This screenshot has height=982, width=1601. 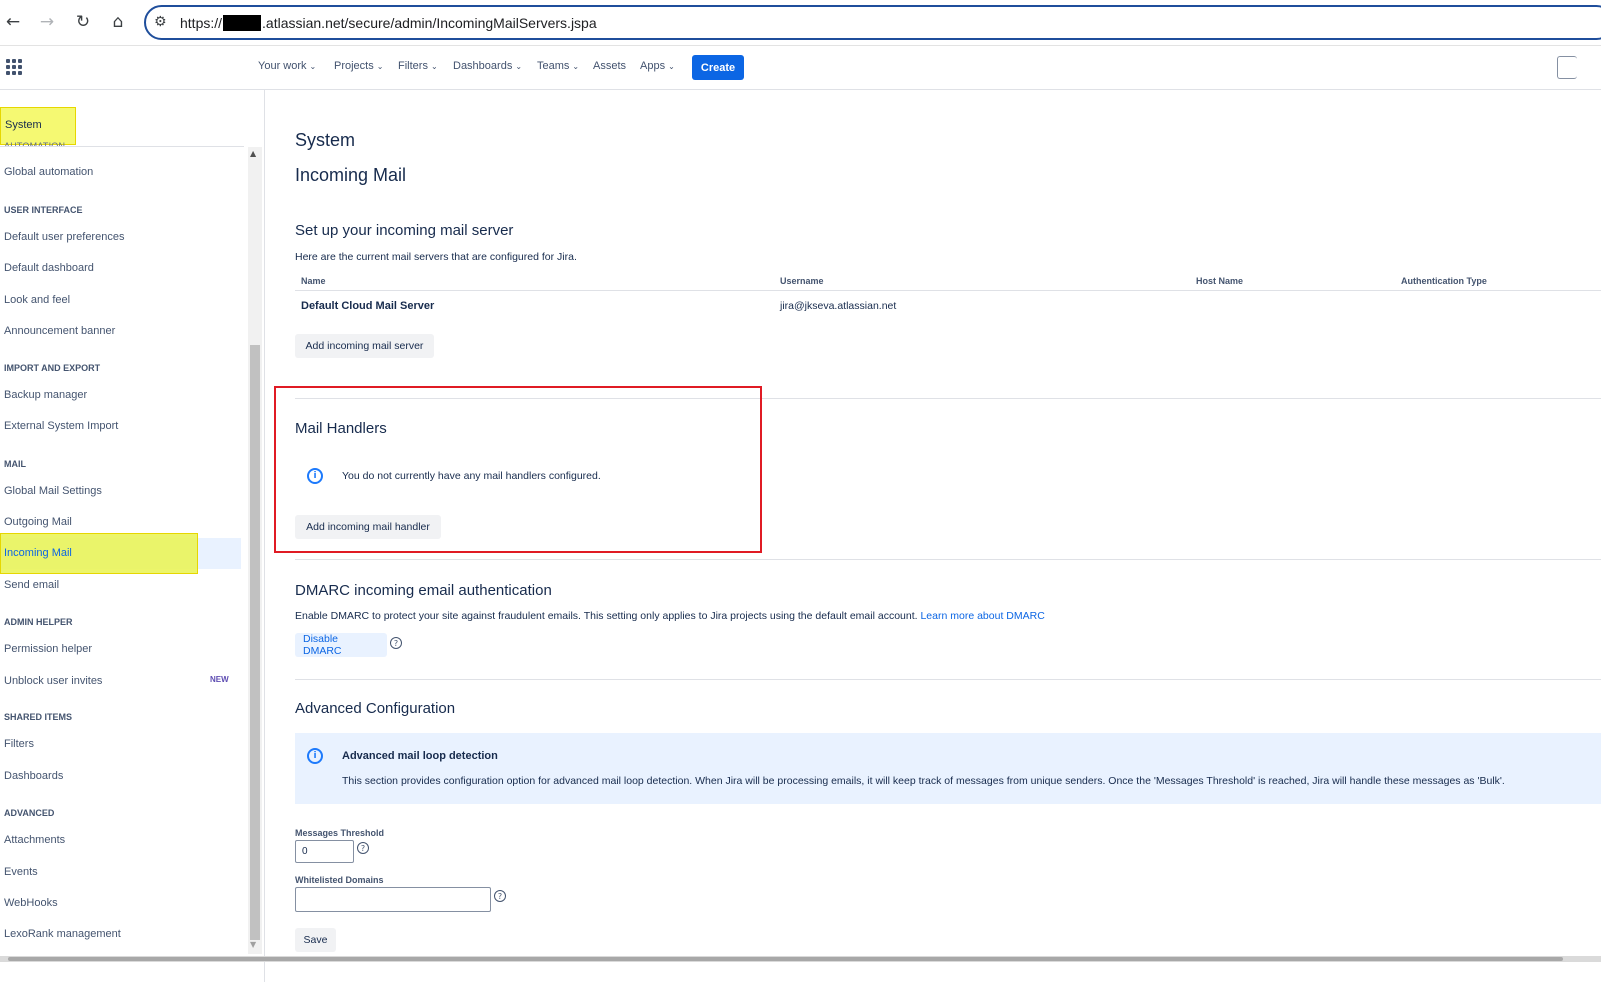 I want to click on nav-projects: Projects ⌄, so click(x=358, y=66).